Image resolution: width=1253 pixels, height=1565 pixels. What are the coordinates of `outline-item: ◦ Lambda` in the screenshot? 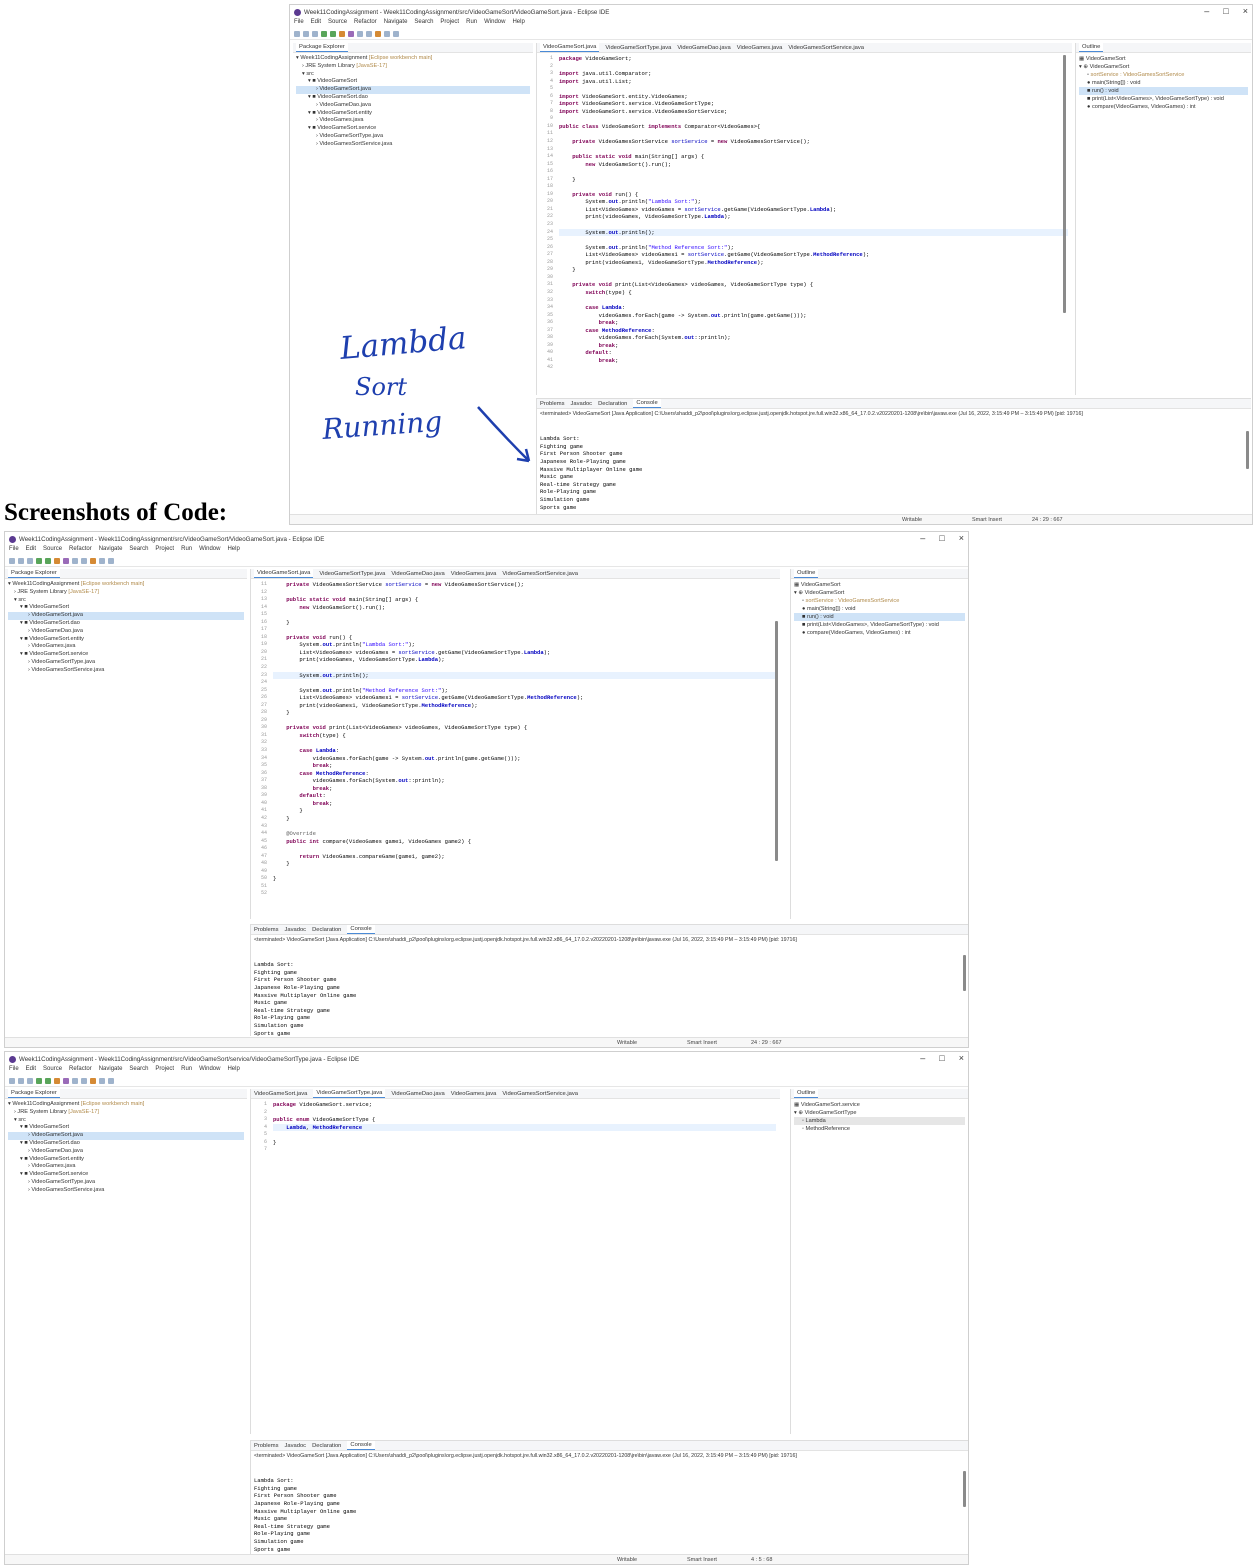 It's located at (879, 1121).